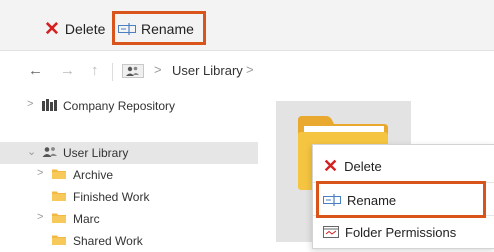 This screenshot has height=252, width=494. What do you see at coordinates (401, 232) in the screenshot?
I see `context-menu-permissions-label: Folder Permissions` at bounding box center [401, 232].